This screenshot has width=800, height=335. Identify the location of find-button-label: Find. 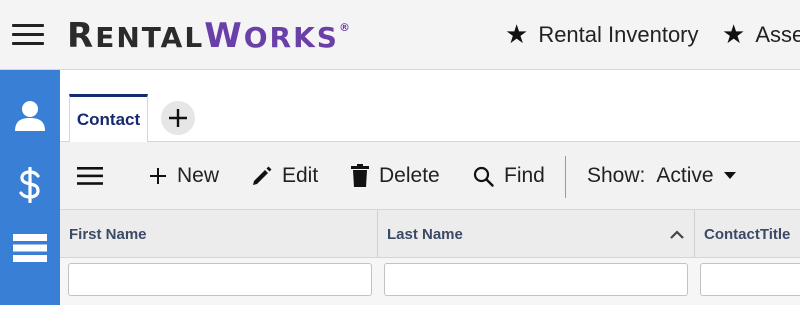
(524, 175).